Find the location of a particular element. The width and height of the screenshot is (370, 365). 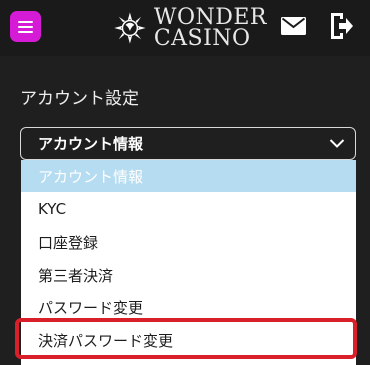

option-kyc: KYC is located at coordinates (188, 209).